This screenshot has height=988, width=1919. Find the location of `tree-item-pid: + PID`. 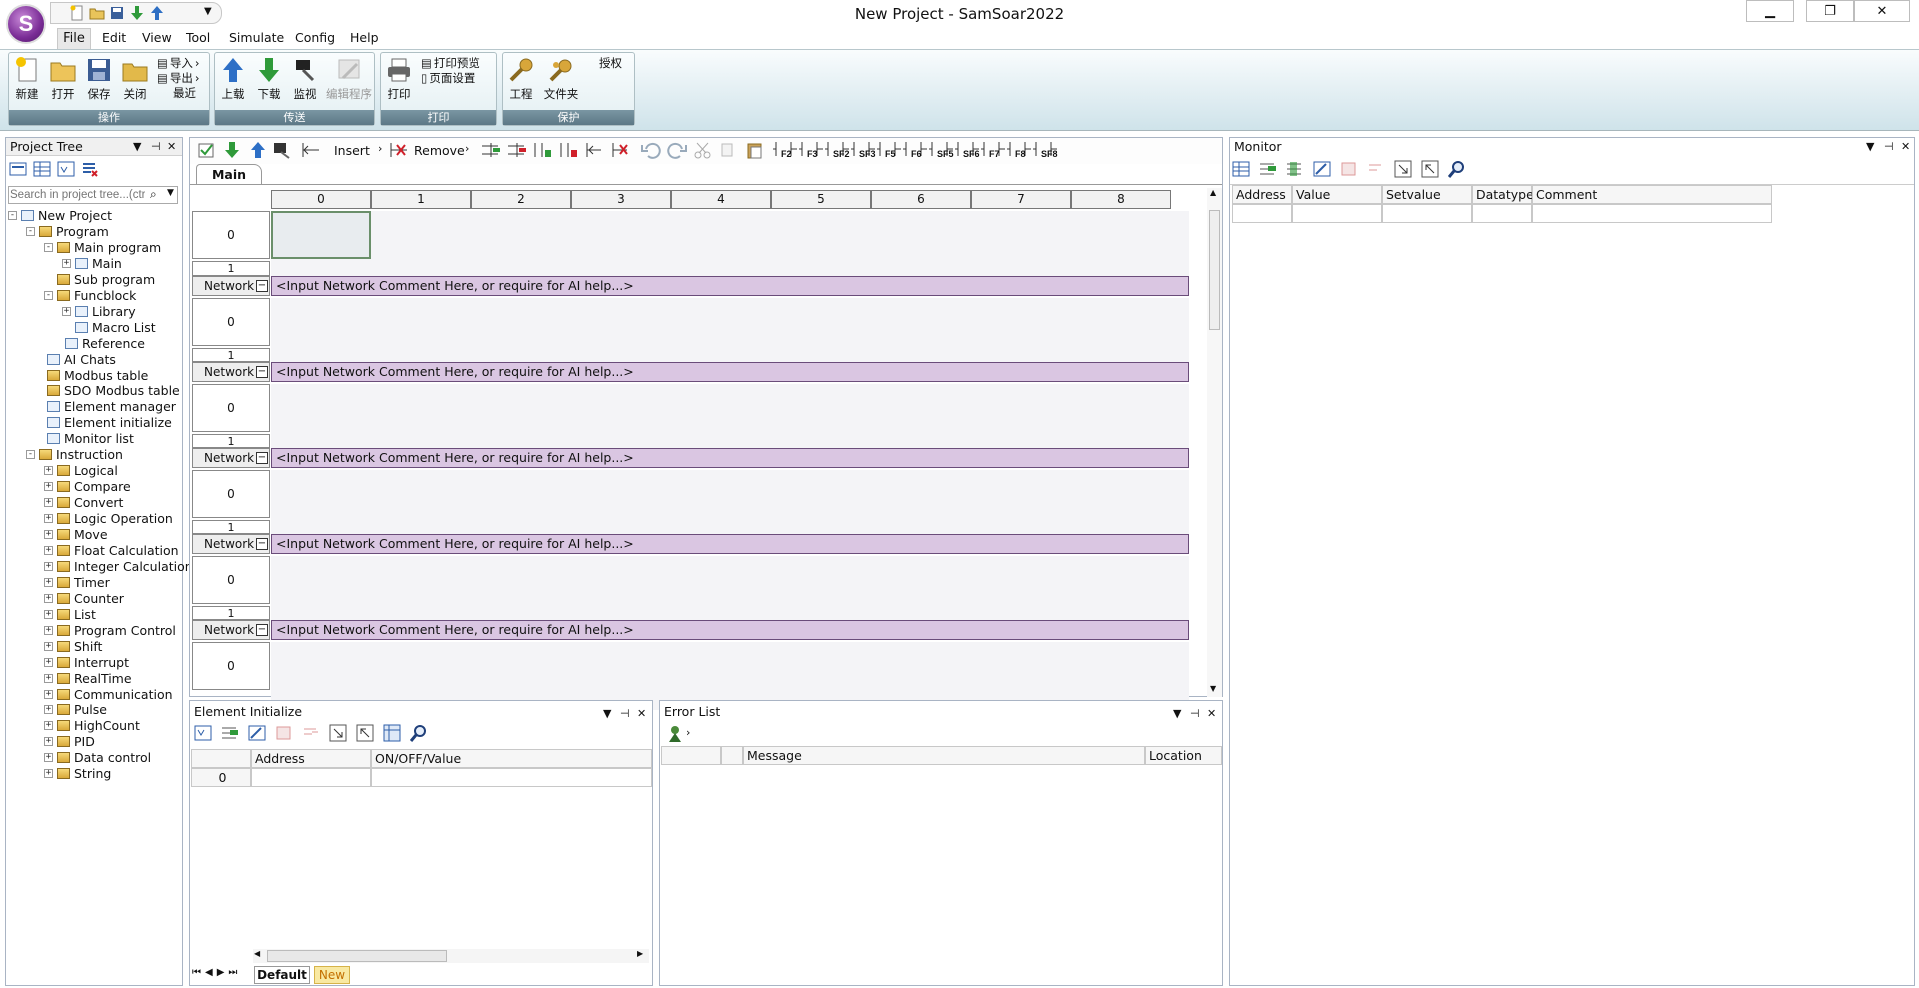

tree-item-pid: + PID is located at coordinates (69, 741).